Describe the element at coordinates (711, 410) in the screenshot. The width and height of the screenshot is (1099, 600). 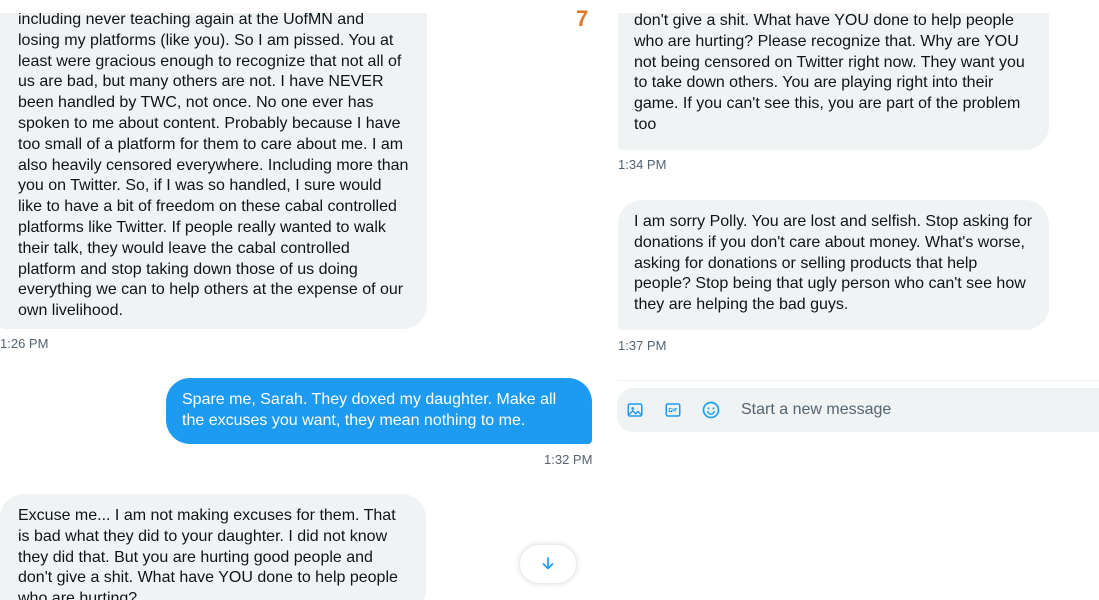
I see `emoji-icon` at that location.